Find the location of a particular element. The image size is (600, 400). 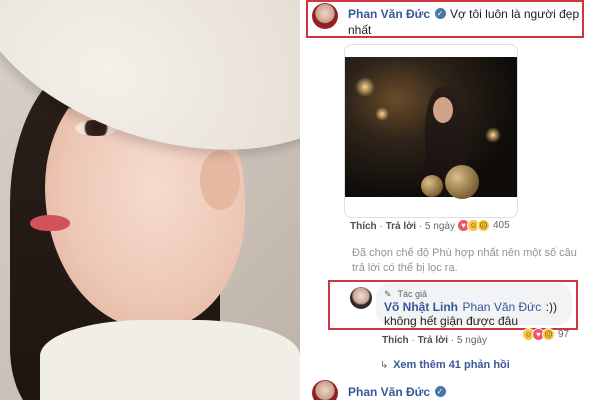

reply-mention: Phan Văn Đức is located at coordinates (501, 307).